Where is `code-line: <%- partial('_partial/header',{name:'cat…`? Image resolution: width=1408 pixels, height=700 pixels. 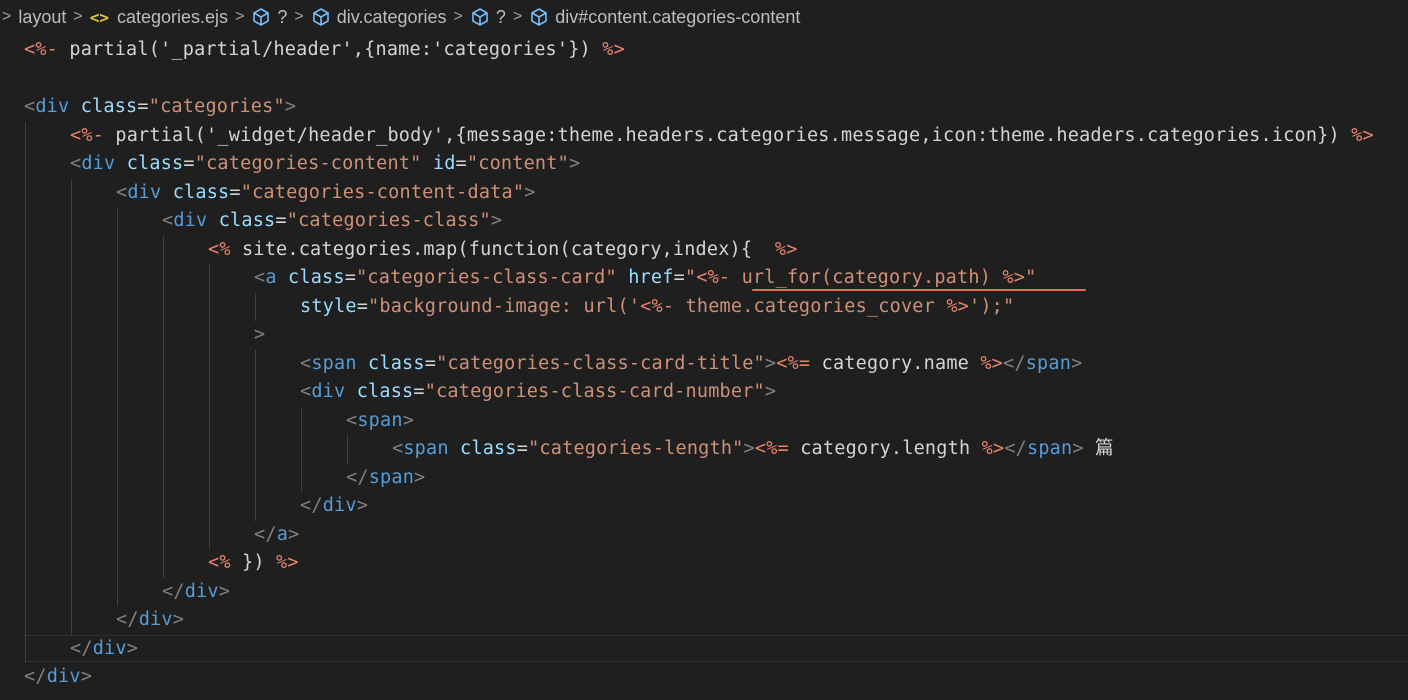 code-line: <%- partial('_partial/header',{name:'cat… is located at coordinates (324, 50).